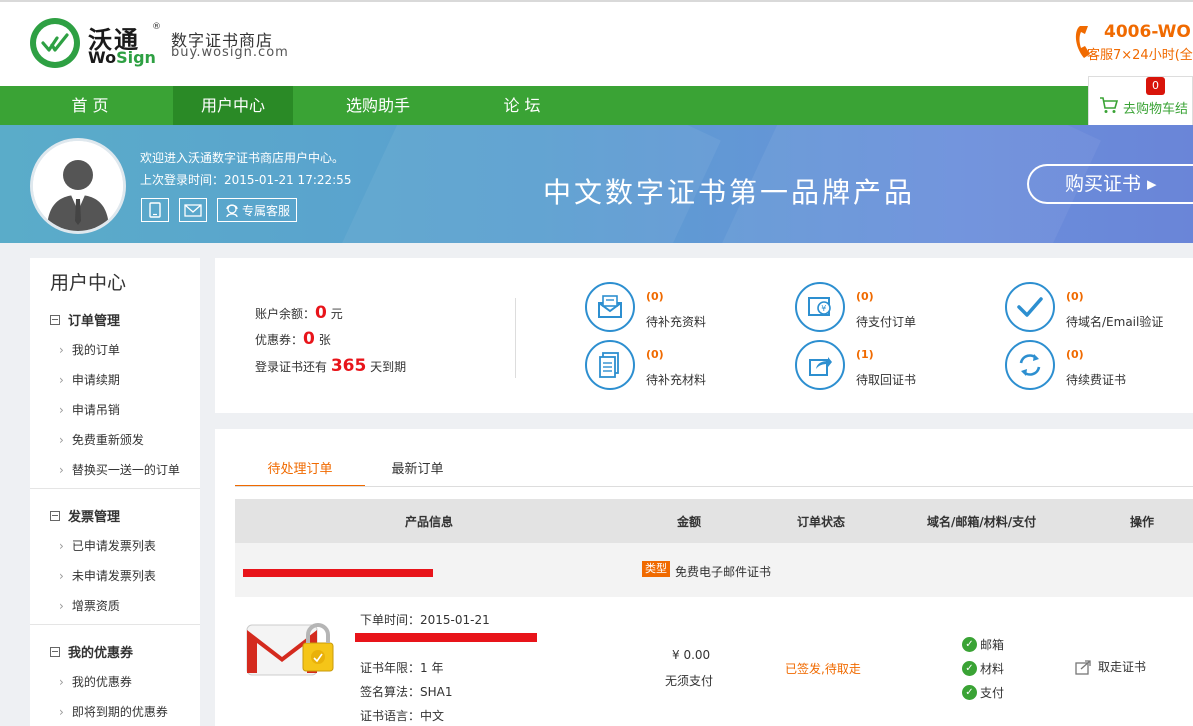 The width and height of the screenshot is (1193, 726). What do you see at coordinates (820, 307) in the screenshot?
I see `payment-icon: ¥` at bounding box center [820, 307].